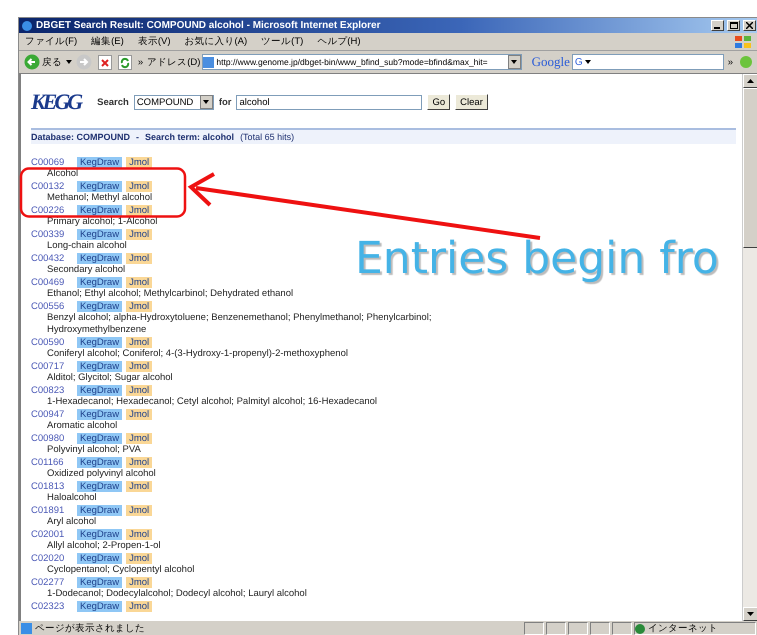  I want to click on entry-name: Allyl alcohol; 2-Propen-1-ol, so click(104, 546).